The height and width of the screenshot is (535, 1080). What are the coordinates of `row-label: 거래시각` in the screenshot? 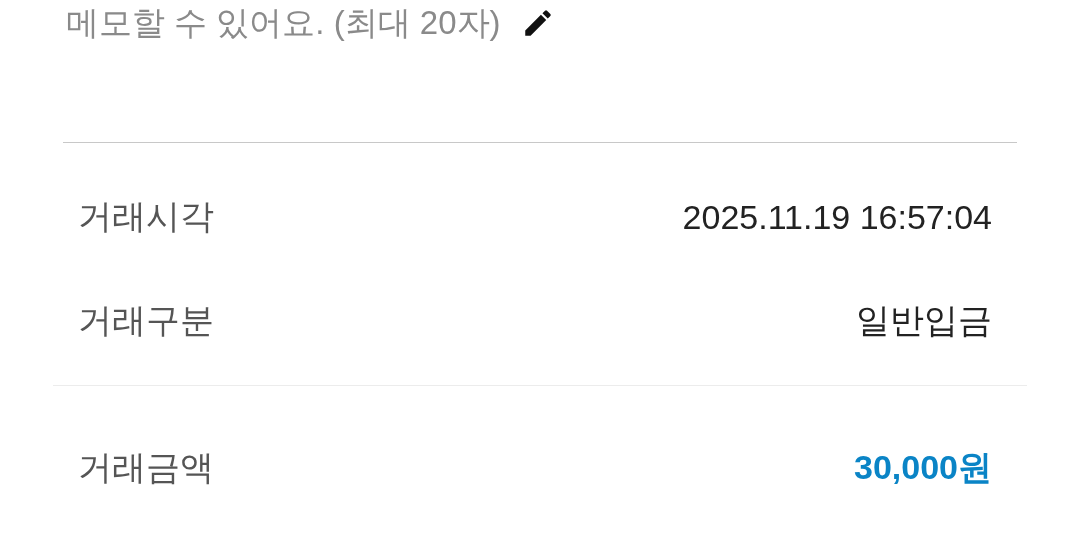 It's located at (146, 216).